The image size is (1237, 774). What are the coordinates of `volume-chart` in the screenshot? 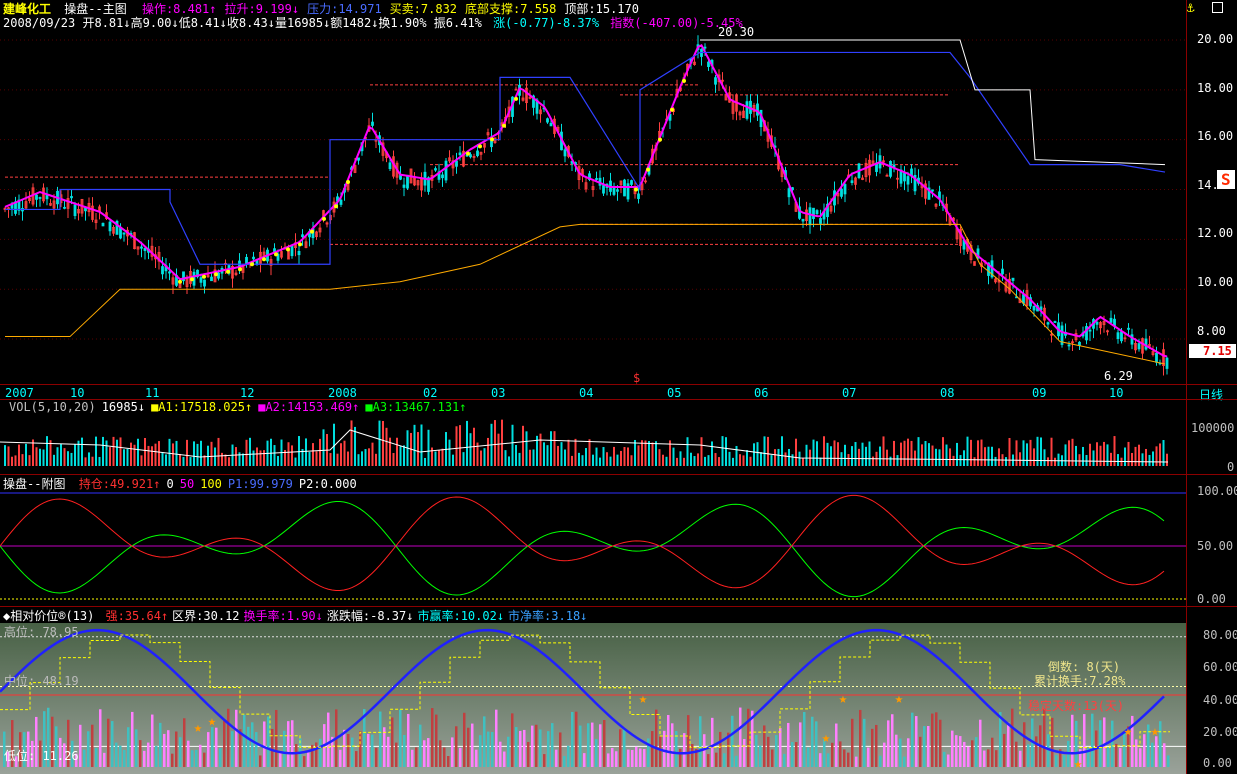 It's located at (593, 437).